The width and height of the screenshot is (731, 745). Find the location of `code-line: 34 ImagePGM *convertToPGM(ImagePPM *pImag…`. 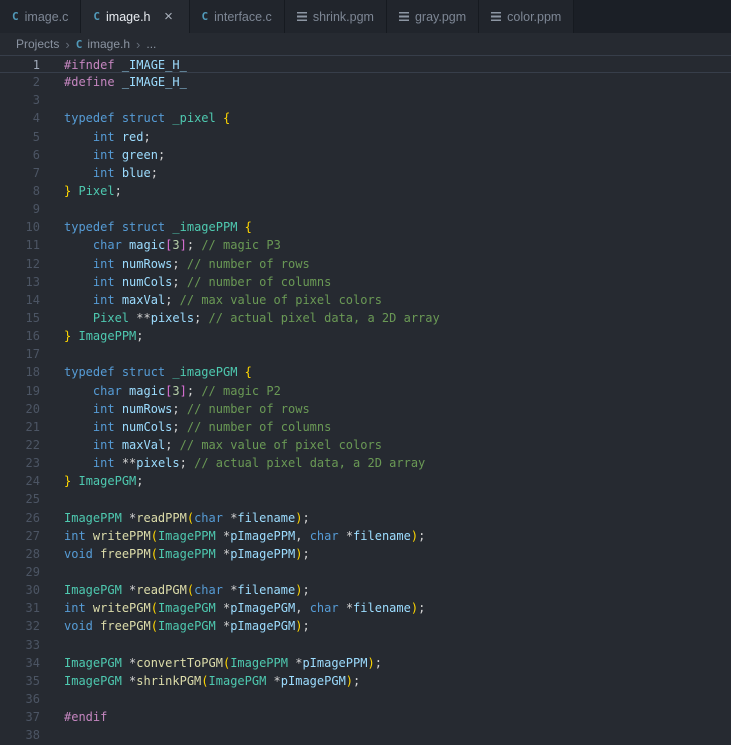

code-line: 34 ImagePGM *convertToPGM(ImagePPM *pImag… is located at coordinates (365, 663).